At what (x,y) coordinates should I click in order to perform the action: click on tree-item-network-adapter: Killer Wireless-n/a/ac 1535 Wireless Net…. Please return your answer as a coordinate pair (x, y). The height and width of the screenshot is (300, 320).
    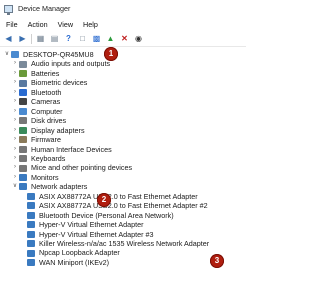
    Looking at the image, I should click on (118, 243).